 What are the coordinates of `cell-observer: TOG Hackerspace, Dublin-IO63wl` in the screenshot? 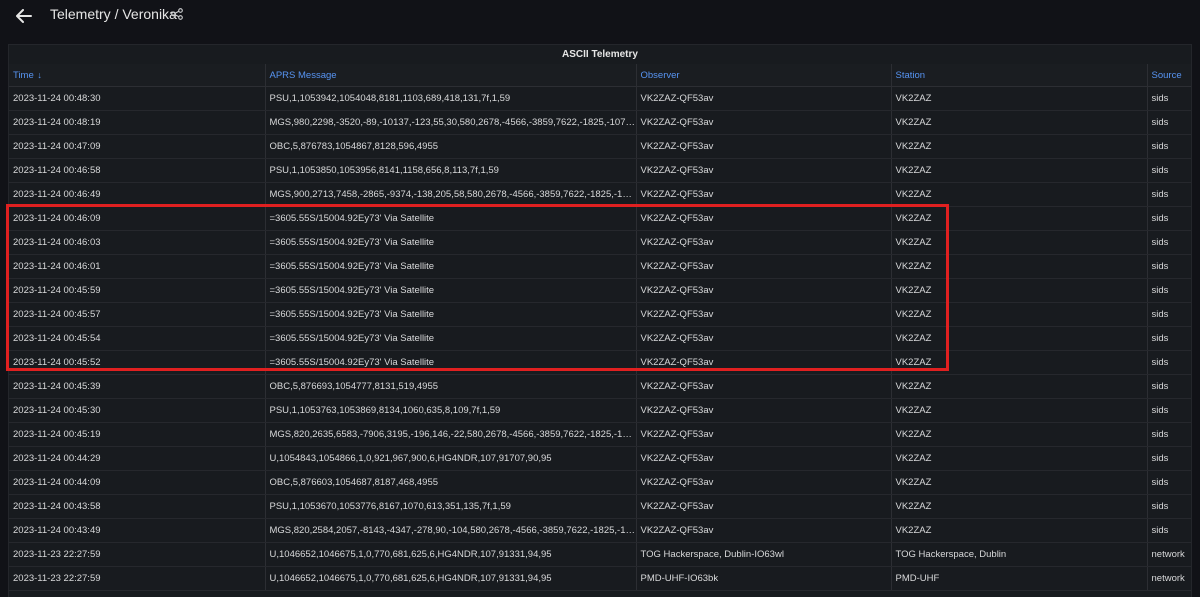 It's located at (764, 554).